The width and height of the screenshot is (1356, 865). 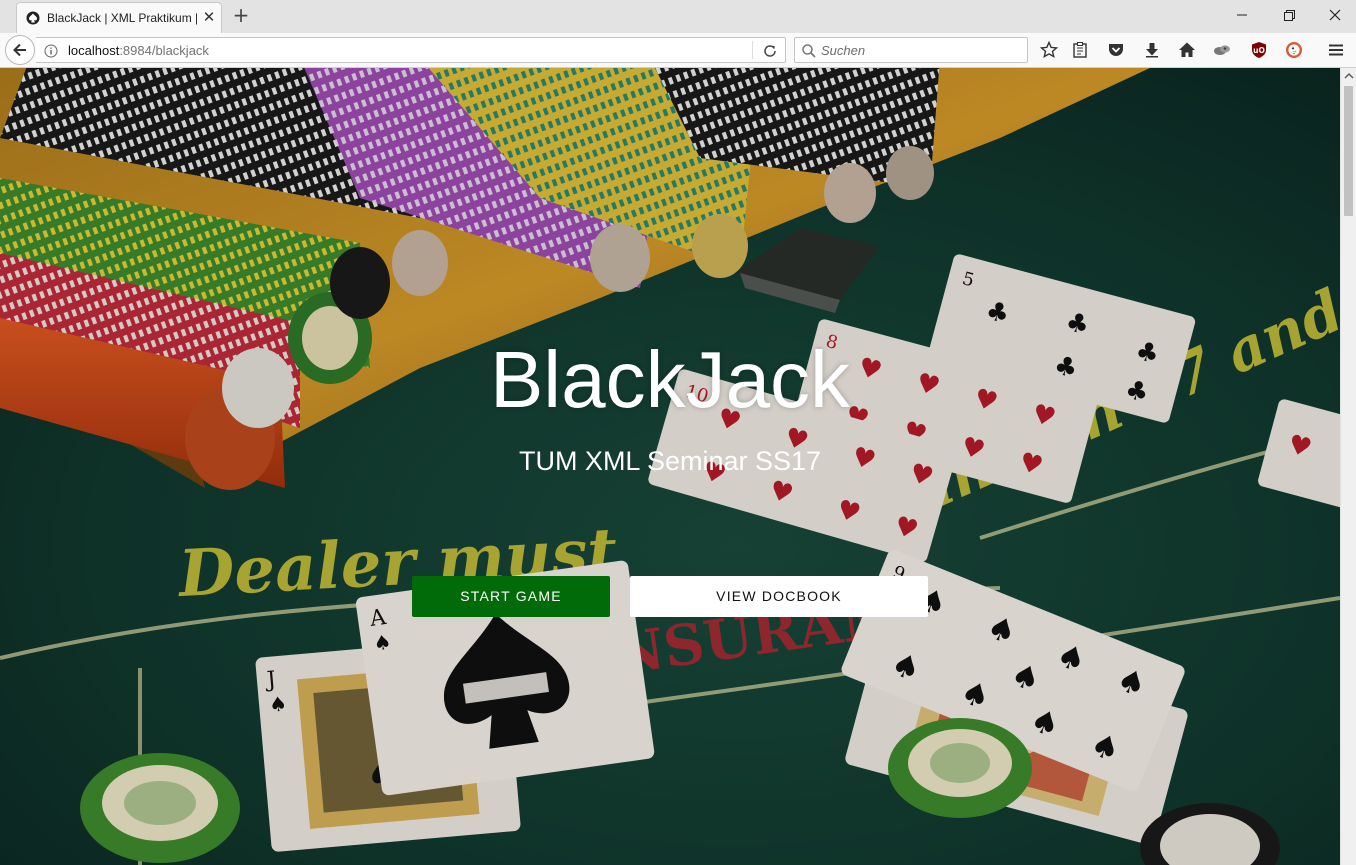 I want to click on back-arrow-icon, so click(x=19, y=50).